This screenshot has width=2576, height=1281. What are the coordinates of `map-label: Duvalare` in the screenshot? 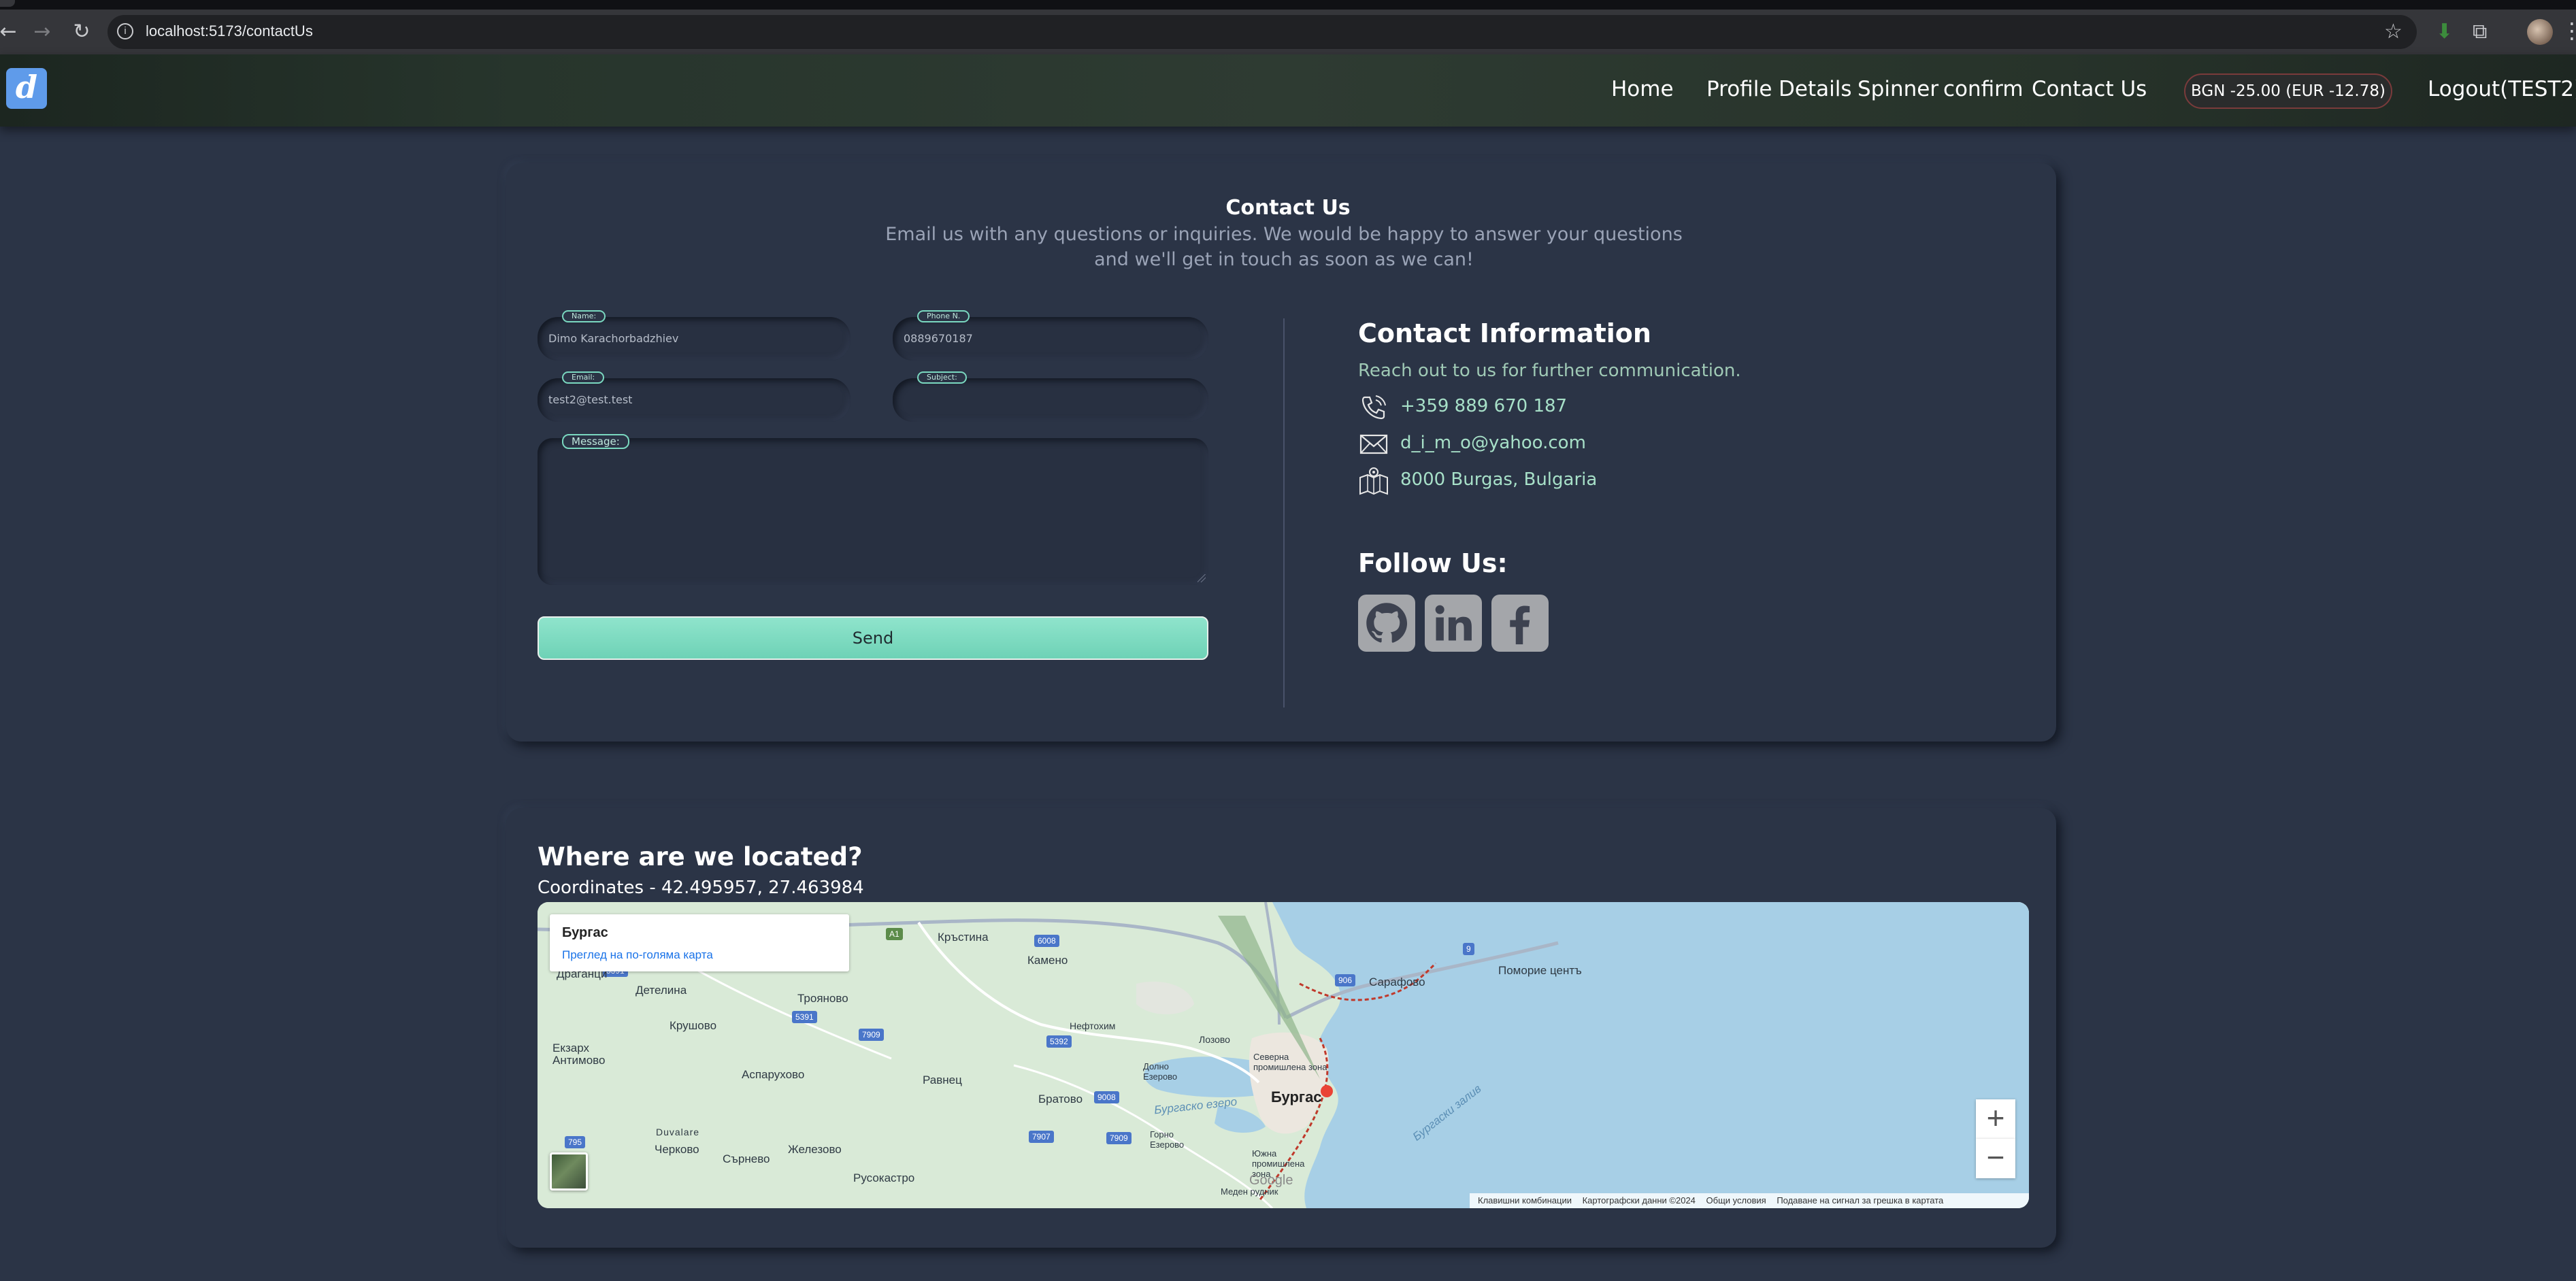 It's located at (678, 1132).